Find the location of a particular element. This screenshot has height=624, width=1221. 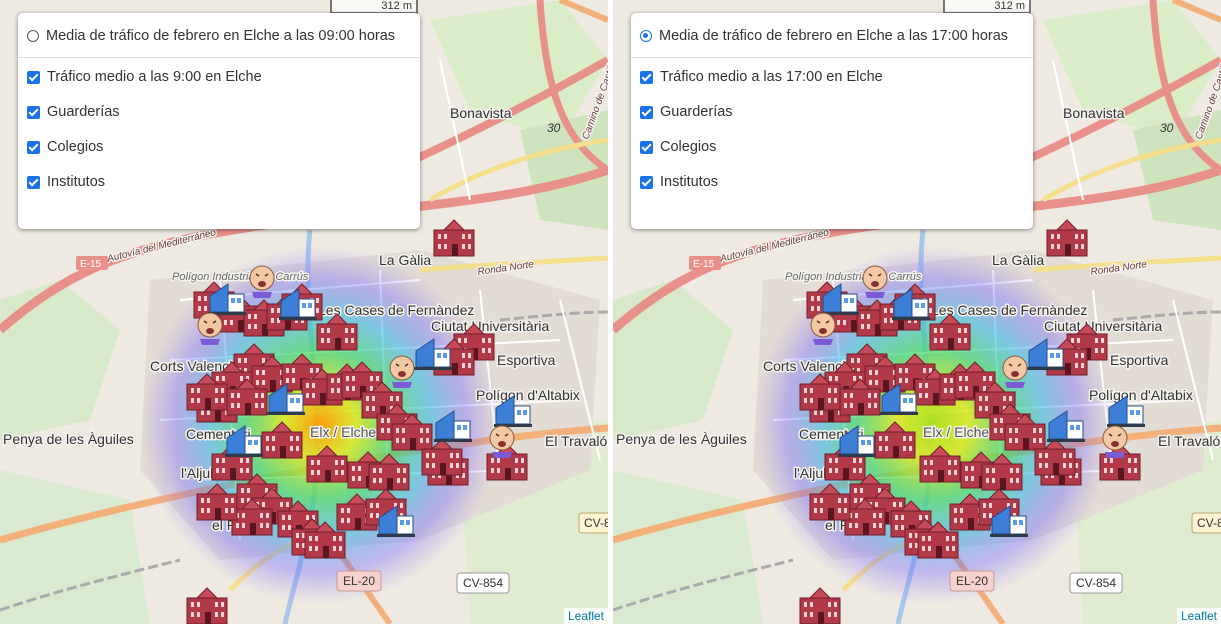

overlay-option-0: Tráfico medio a las 17:00 en Elche is located at coordinates (832, 77).